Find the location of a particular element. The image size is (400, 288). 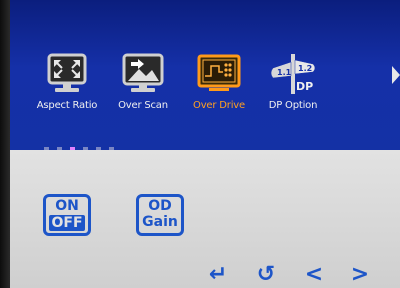

menu-label-aspect-ratio: Aspect Ratio is located at coordinates (67, 105).